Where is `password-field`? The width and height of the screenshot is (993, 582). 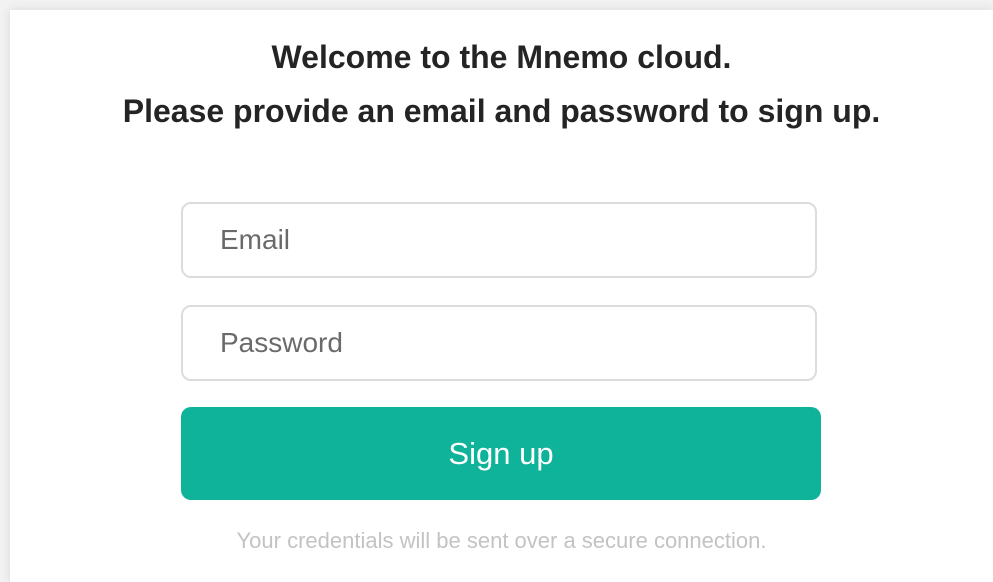
password-field is located at coordinates (499, 343).